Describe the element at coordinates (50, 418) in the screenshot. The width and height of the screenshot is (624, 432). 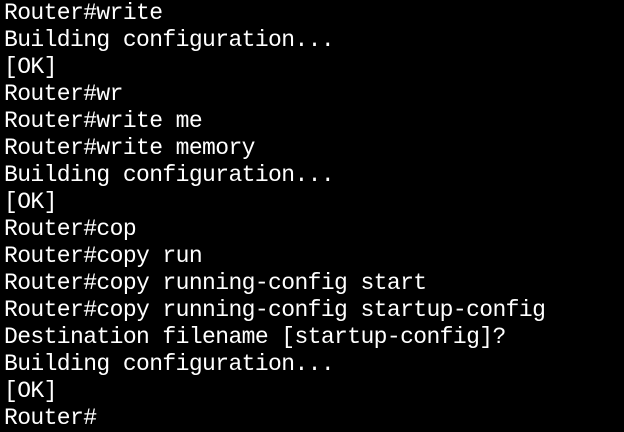
I see `prompt-text: Router#` at that location.